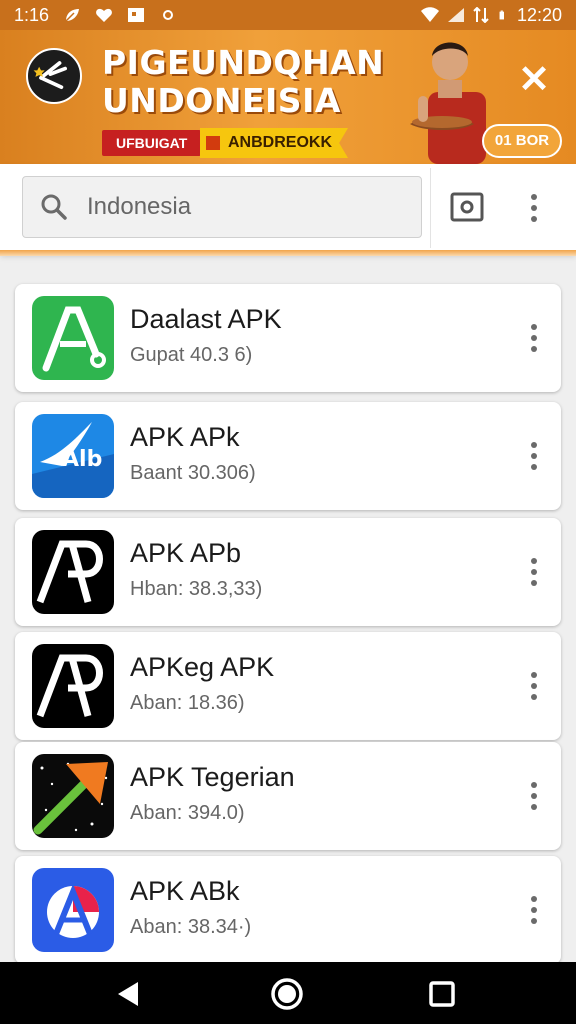 The width and height of the screenshot is (576, 1024). What do you see at coordinates (442, 994) in the screenshot?
I see `recents-icon` at bounding box center [442, 994].